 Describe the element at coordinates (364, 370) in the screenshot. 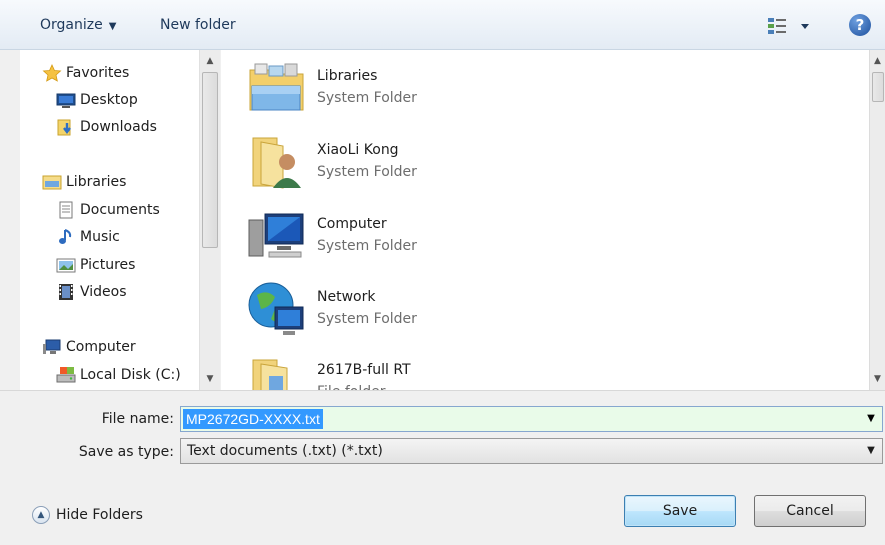

I see `item-name: 2617B-full RT` at that location.